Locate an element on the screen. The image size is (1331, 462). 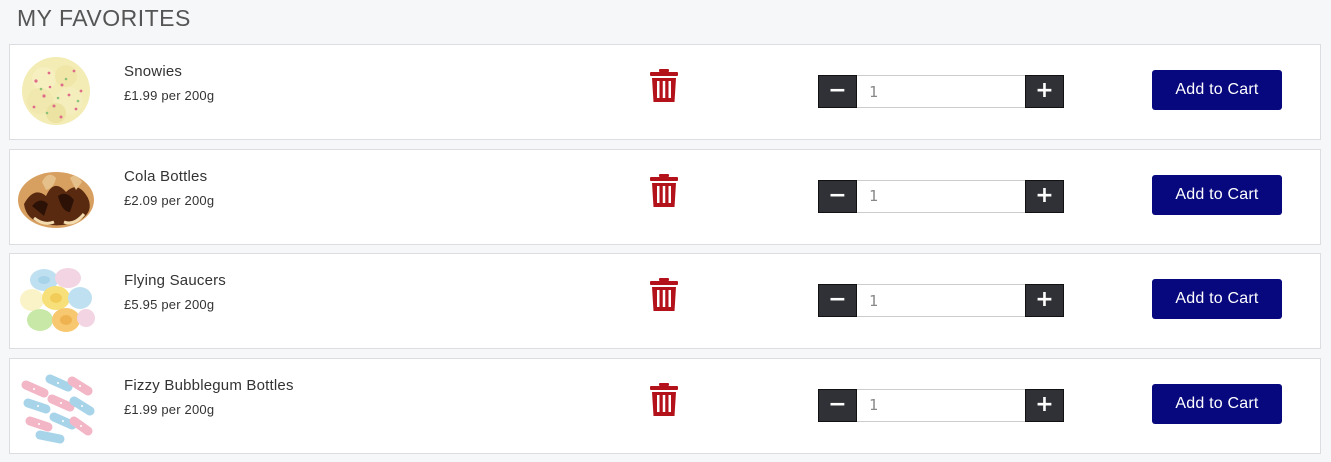
product-name: Snowies is located at coordinates (169, 72).